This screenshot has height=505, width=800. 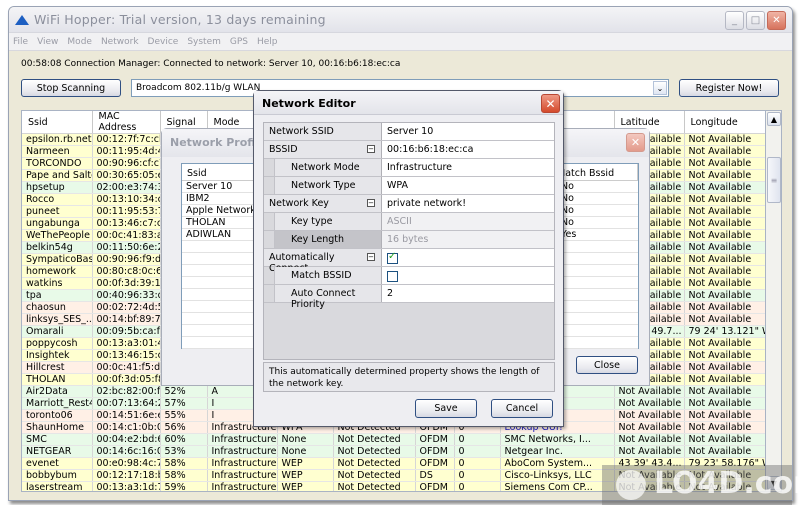 I want to click on cell-mac-address: 00:07:13:64:22:17, so click(x=126, y=403).